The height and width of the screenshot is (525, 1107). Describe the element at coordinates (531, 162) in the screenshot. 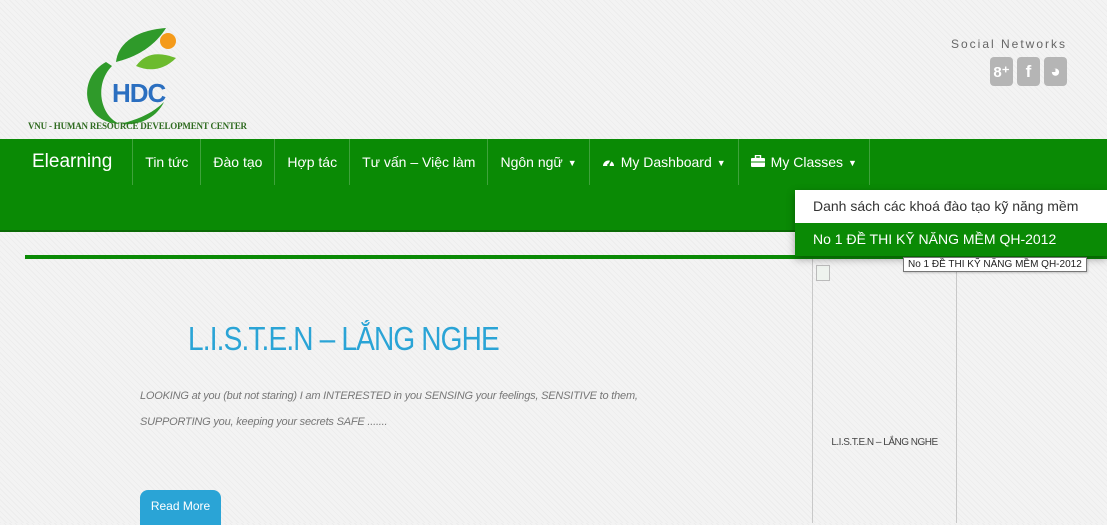

I see `nav-item-label: Ngôn ngữ` at that location.